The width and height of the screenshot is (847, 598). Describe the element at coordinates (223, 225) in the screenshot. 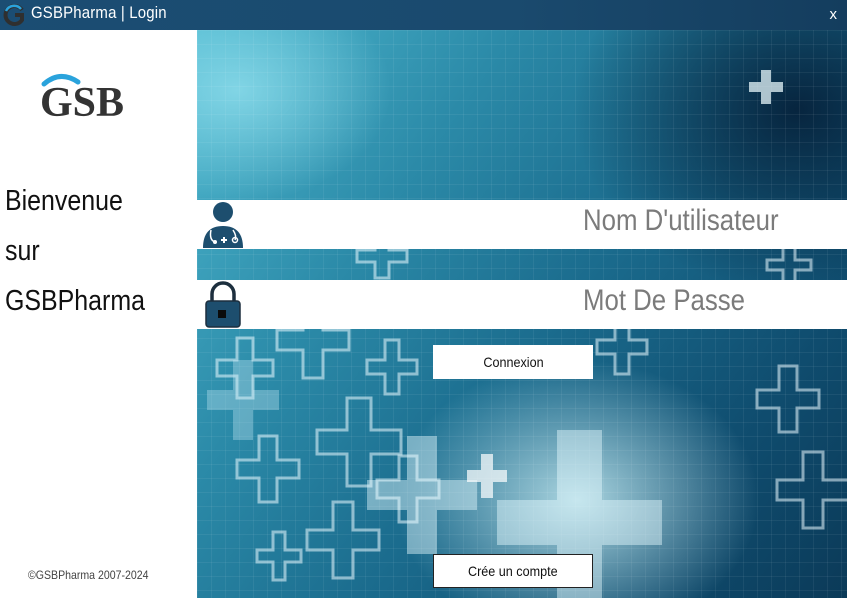

I see `doctor-user-icon` at that location.